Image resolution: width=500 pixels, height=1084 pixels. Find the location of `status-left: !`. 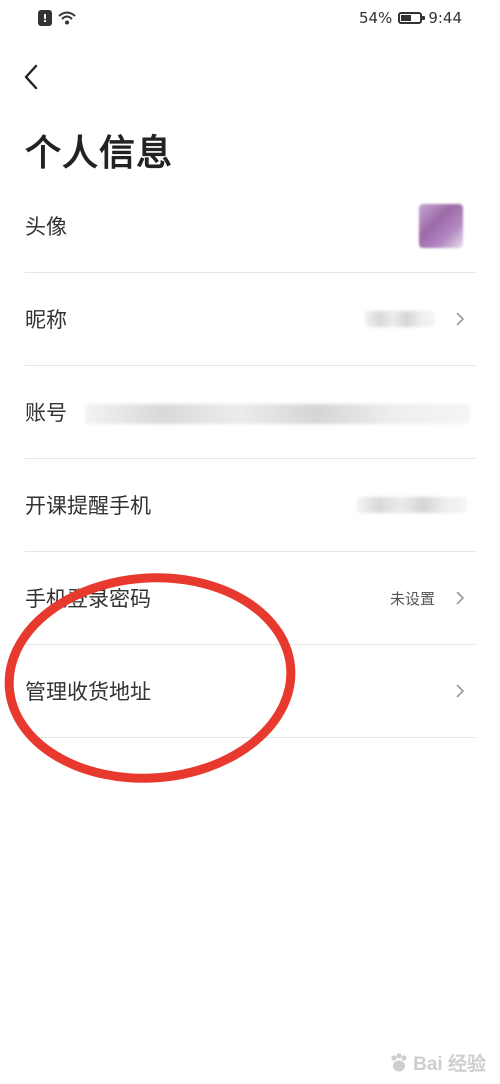

status-left: ! is located at coordinates (57, 18).